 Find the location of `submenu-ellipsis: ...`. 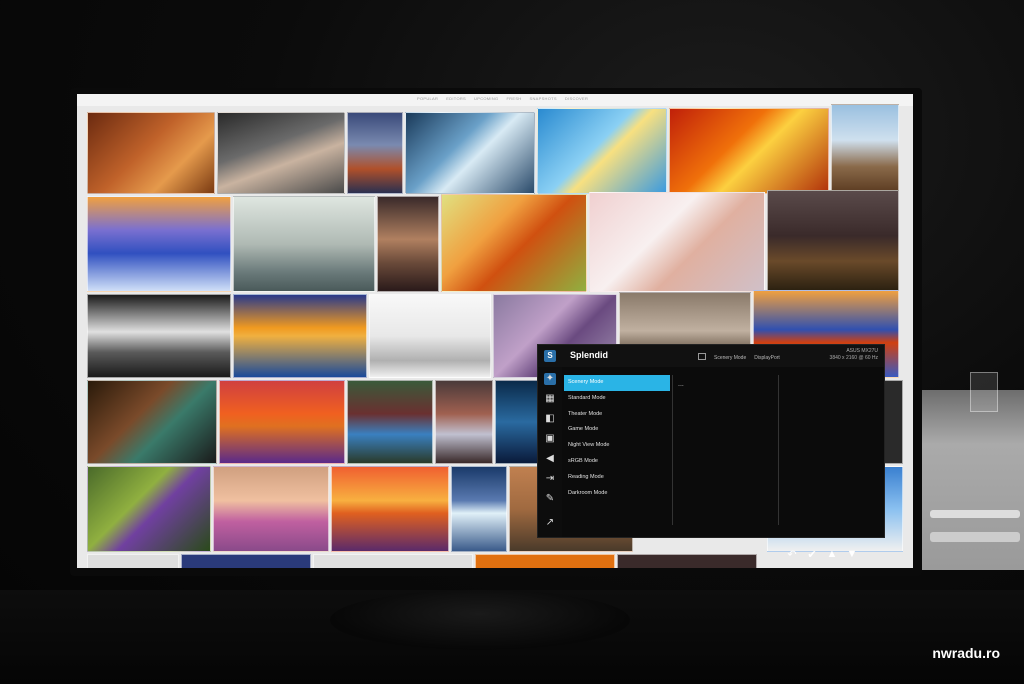

submenu-ellipsis: ... is located at coordinates (681, 384).